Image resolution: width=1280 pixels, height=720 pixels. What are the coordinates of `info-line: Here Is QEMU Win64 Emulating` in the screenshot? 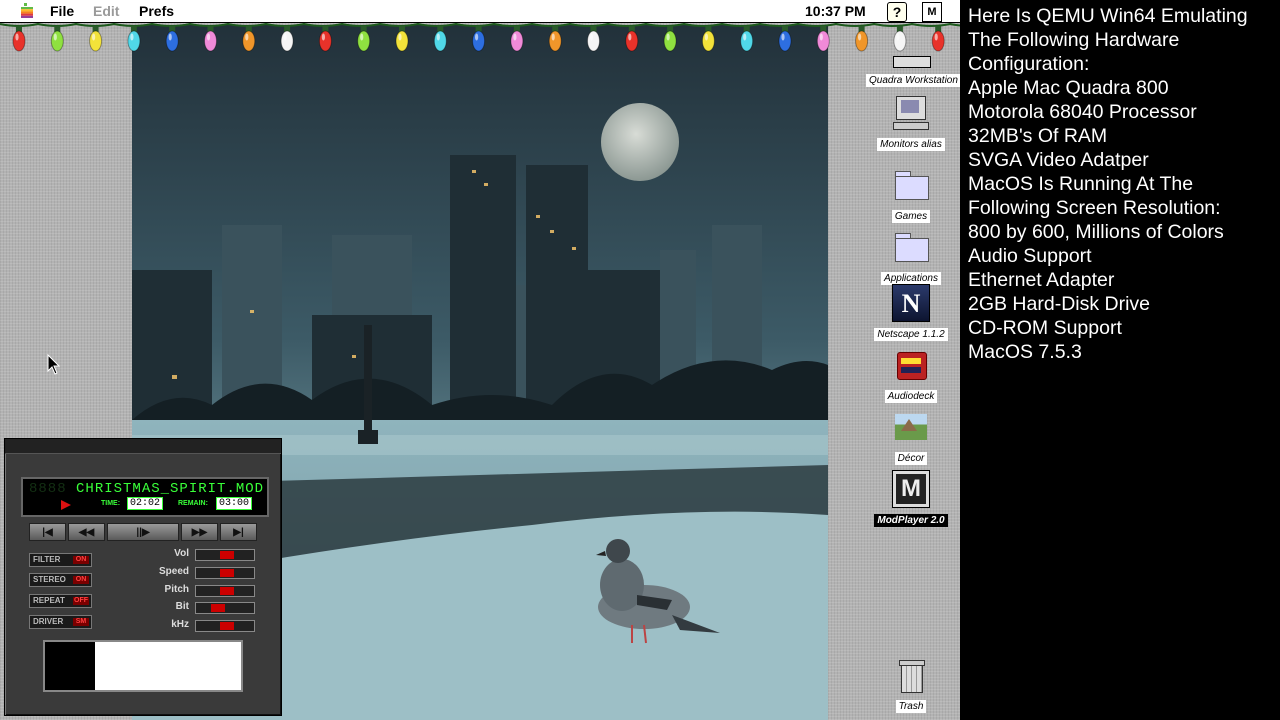 It's located at (1108, 16).